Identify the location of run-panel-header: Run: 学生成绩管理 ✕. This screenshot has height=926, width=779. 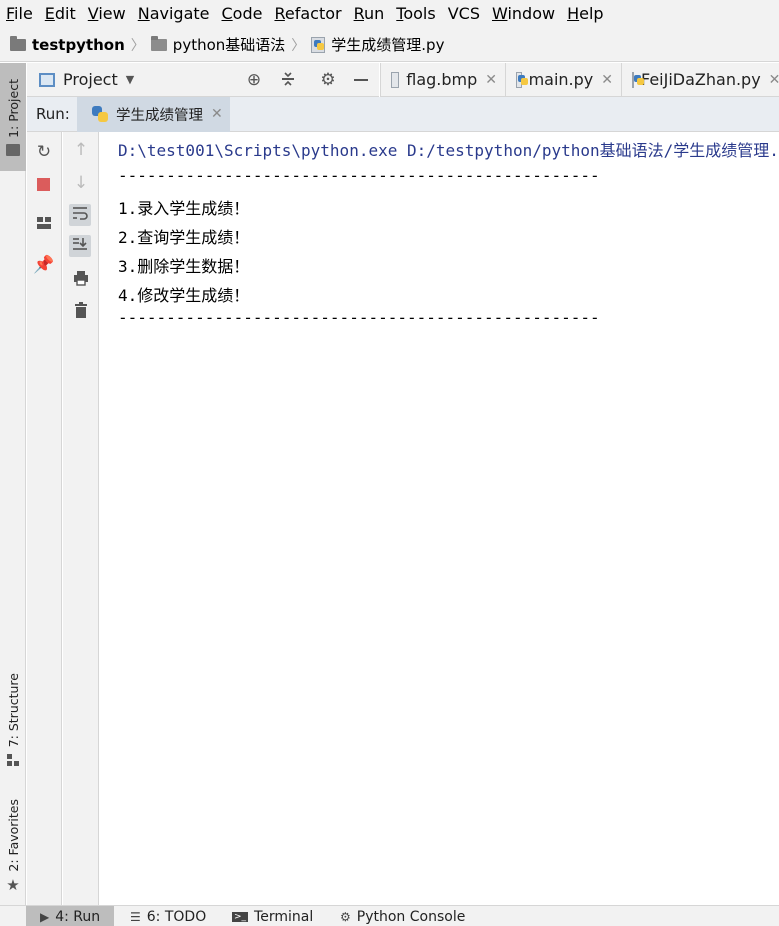
(403, 114).